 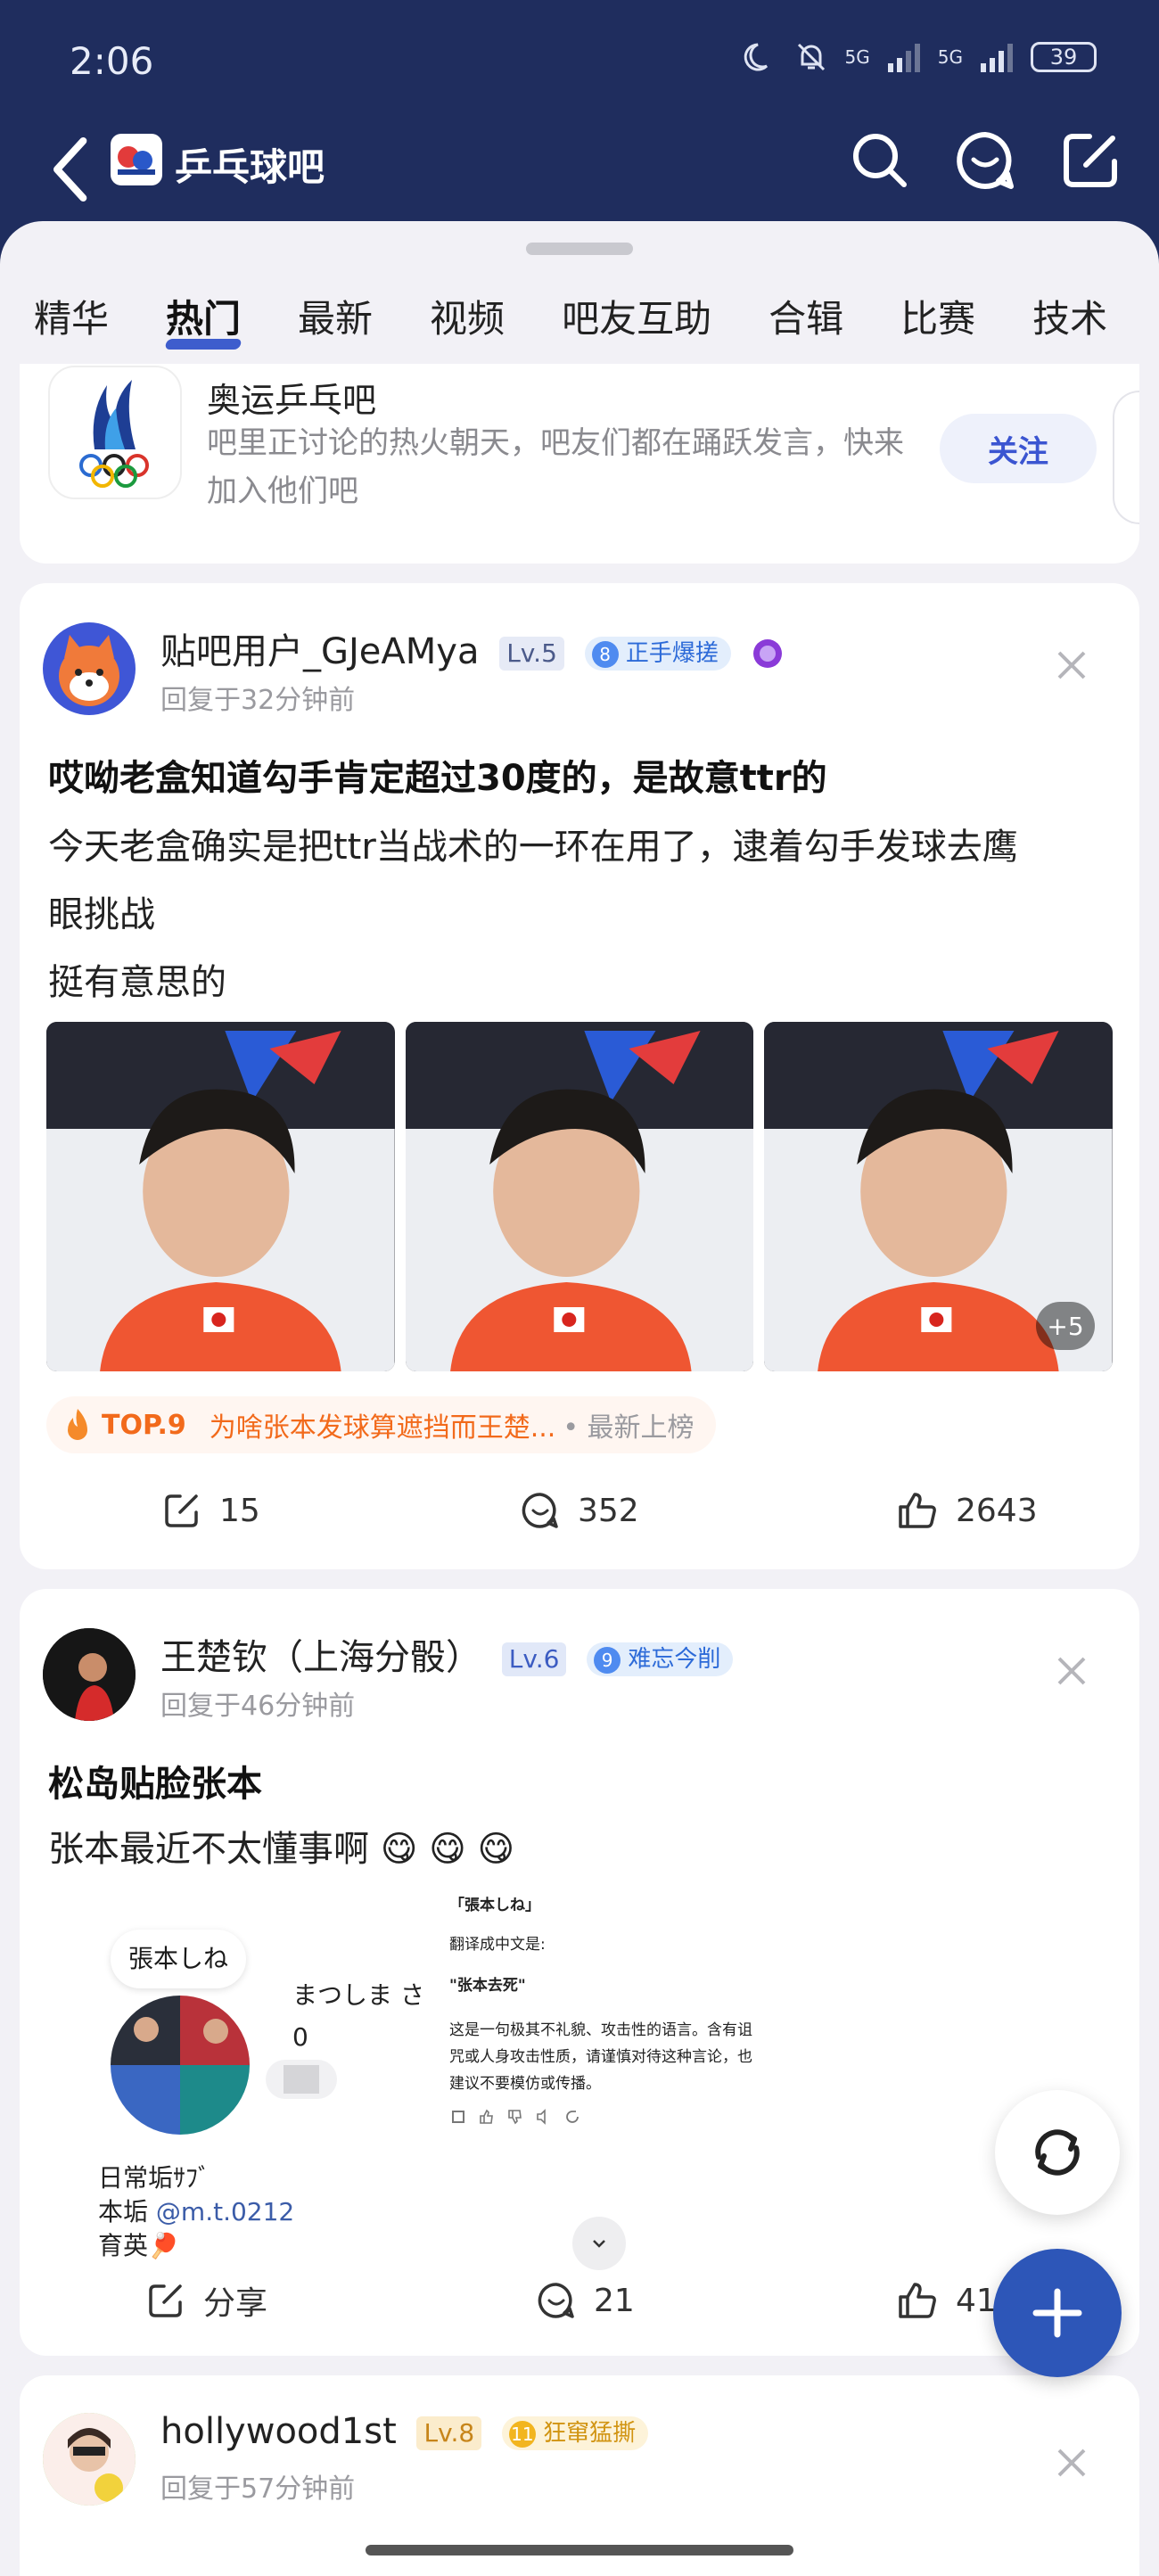 I want to click on copy-icon, so click(x=458, y=2117).